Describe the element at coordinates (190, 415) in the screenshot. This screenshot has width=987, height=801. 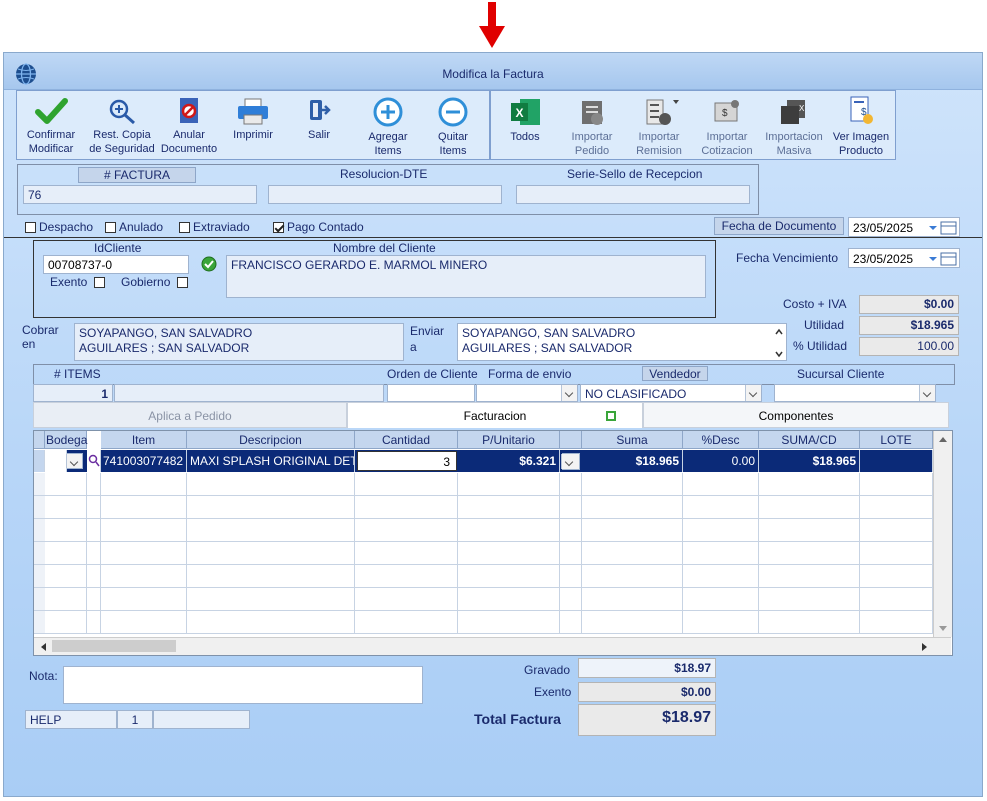
I see `tab-aplica-pedido: Aplica a Pedido` at that location.